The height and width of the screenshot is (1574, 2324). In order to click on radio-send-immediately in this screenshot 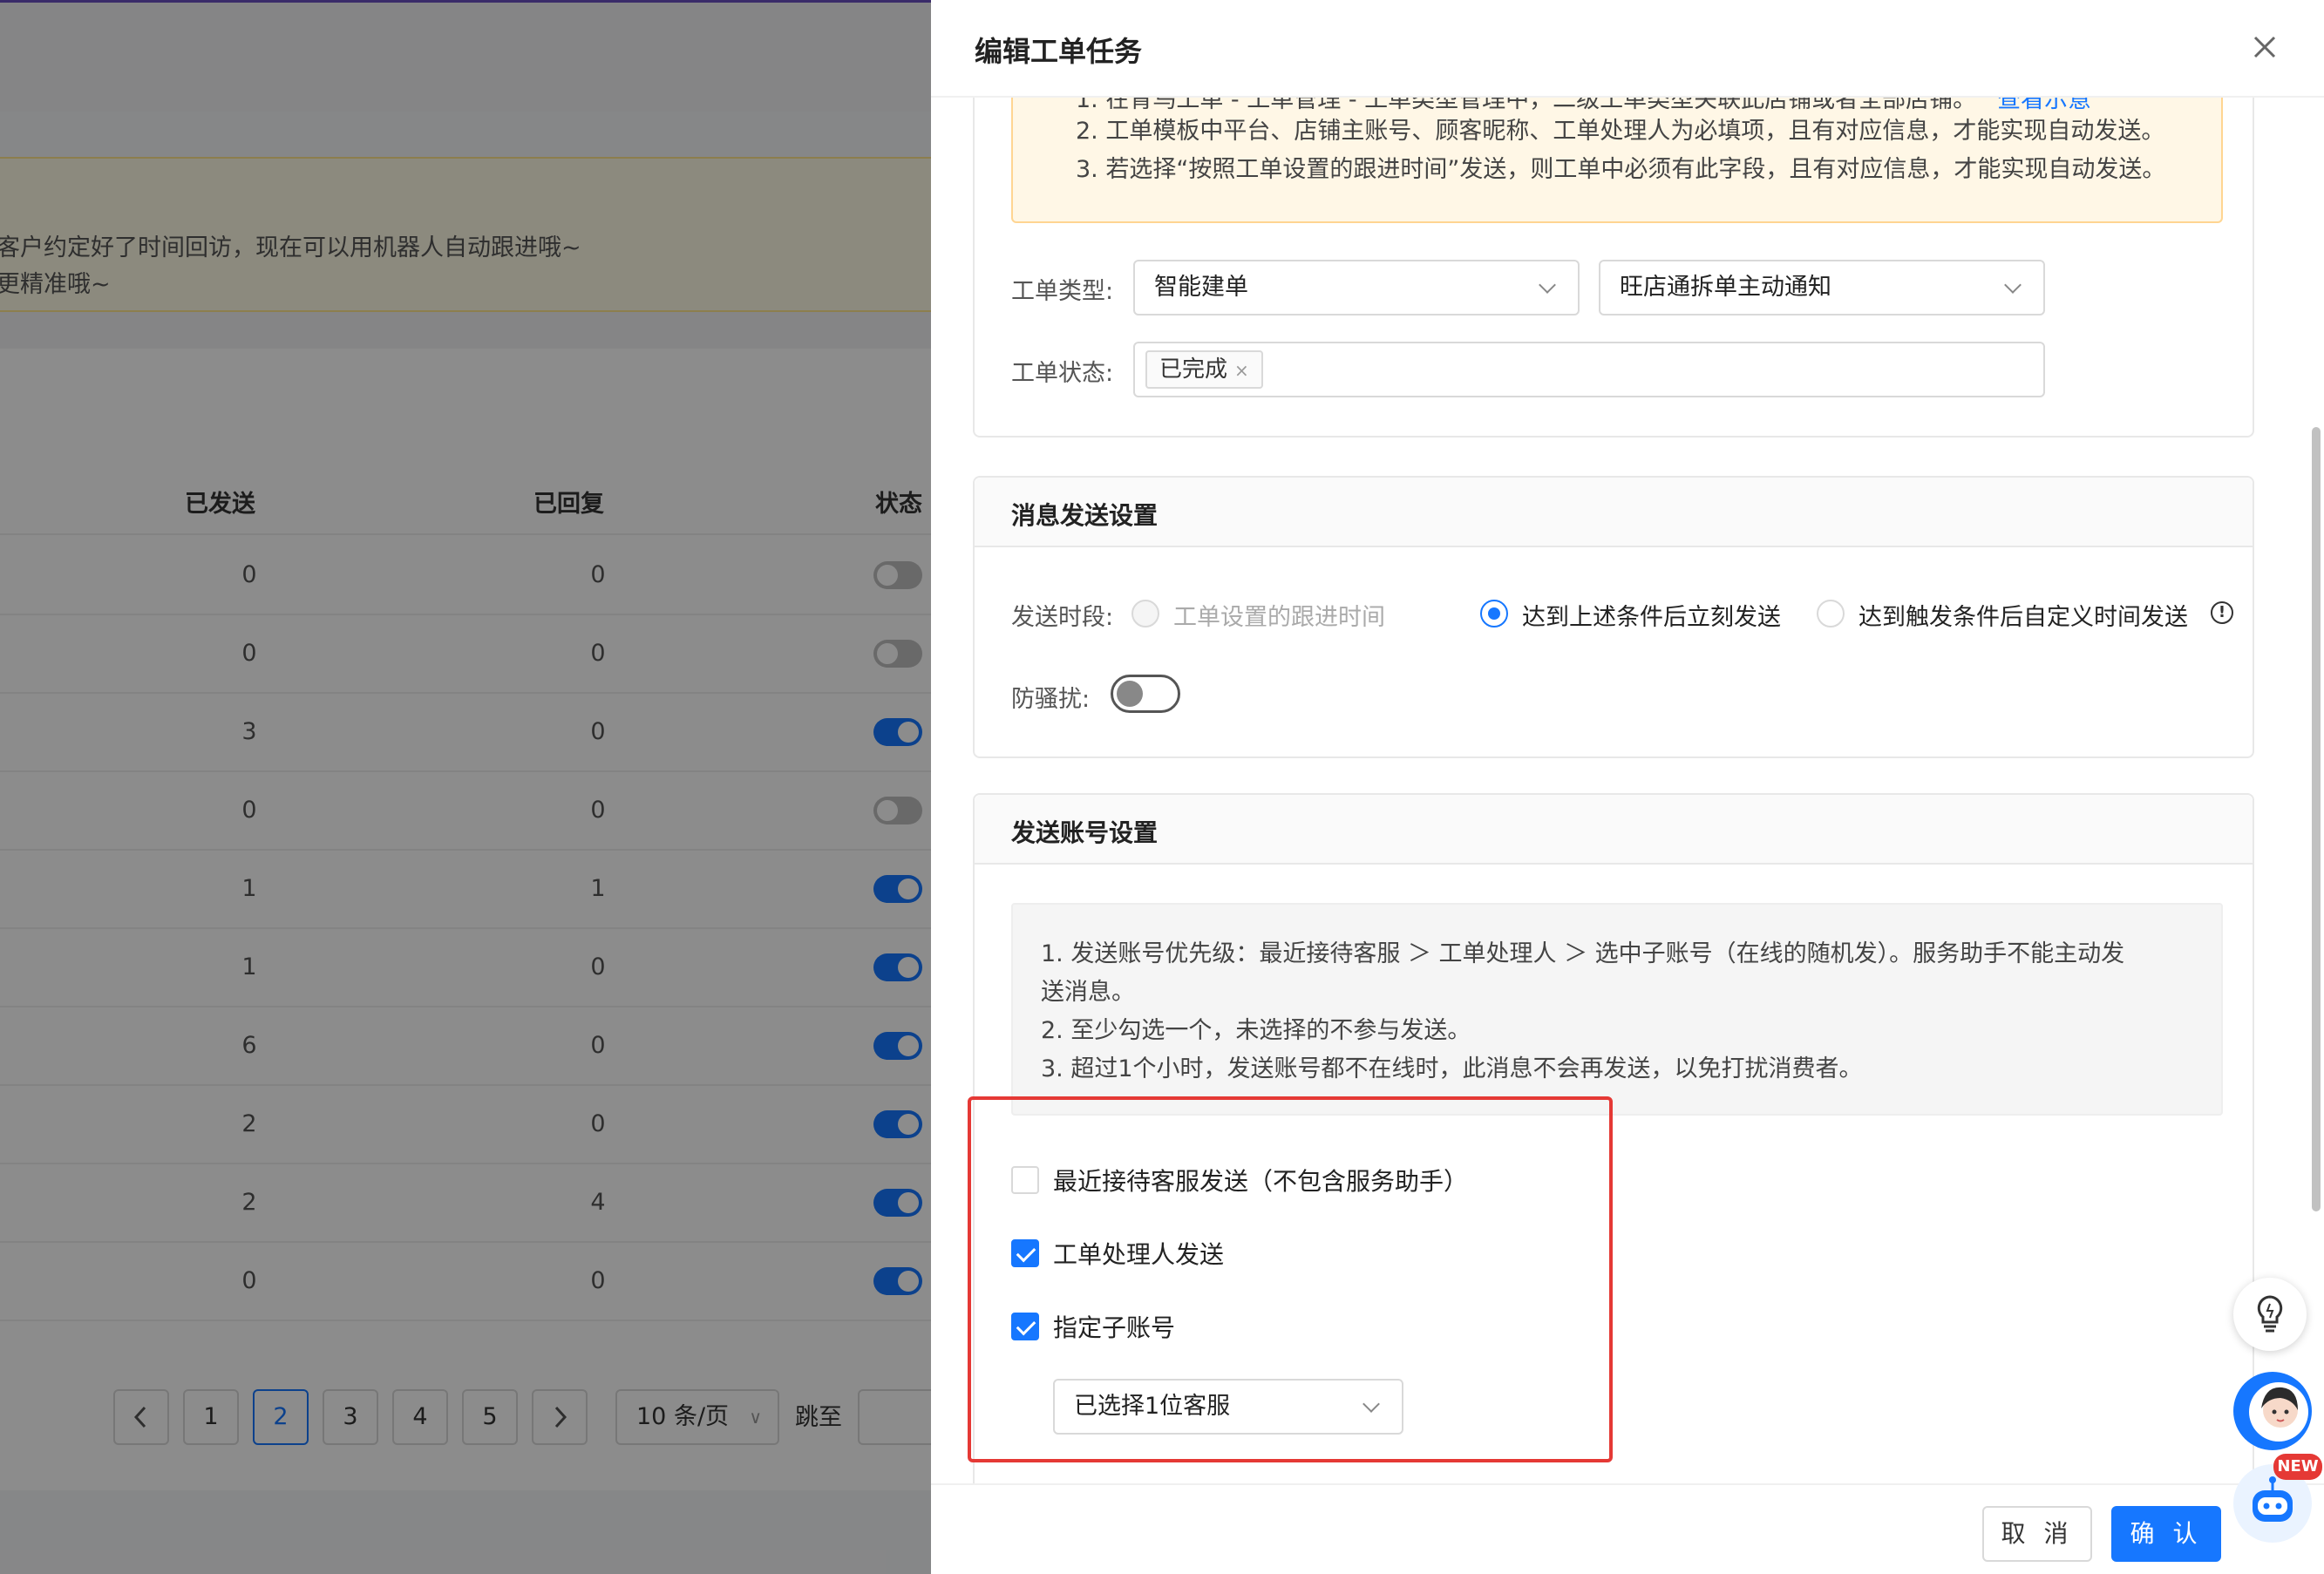, I will do `click(1494, 614)`.